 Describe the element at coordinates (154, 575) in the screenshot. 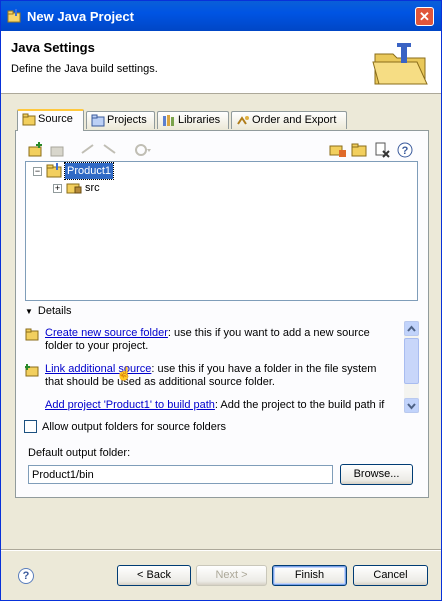

I see `back-button: < Back` at that location.